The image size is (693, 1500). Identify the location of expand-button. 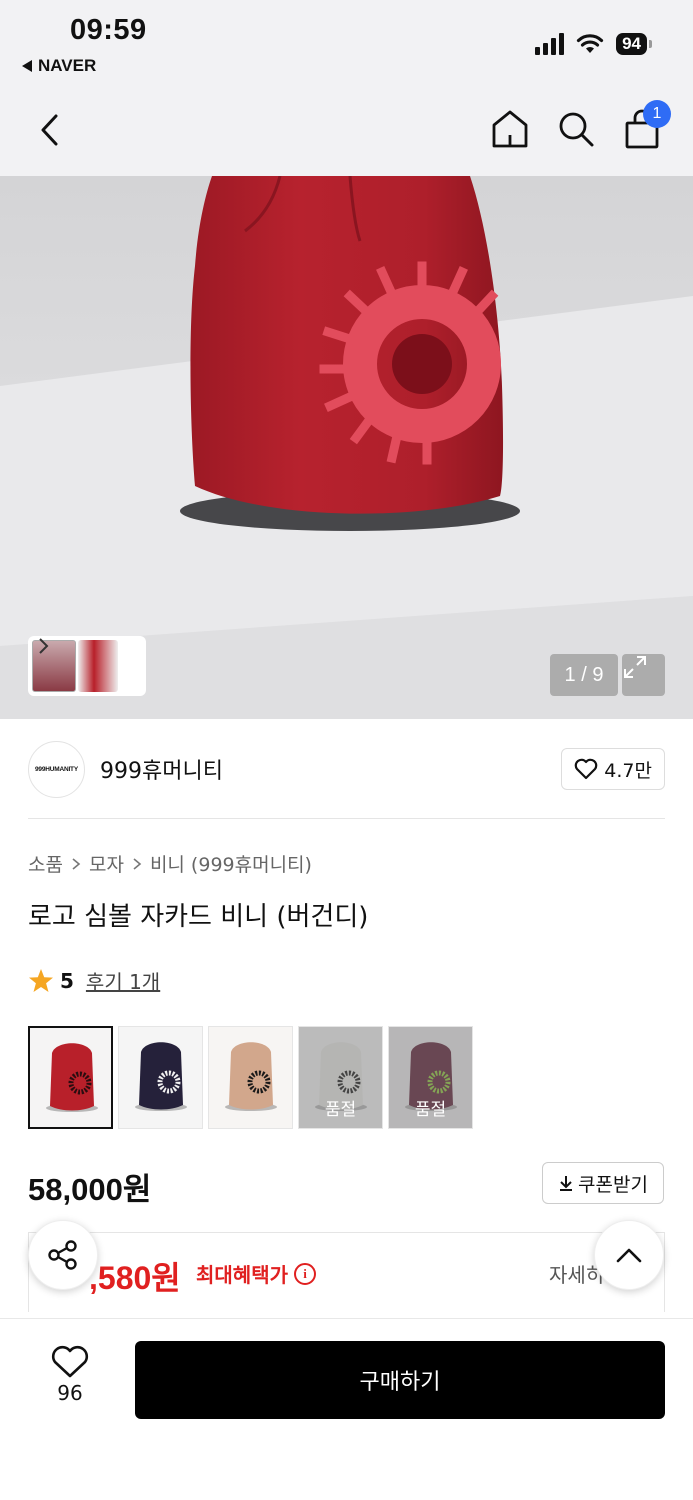
(643, 675).